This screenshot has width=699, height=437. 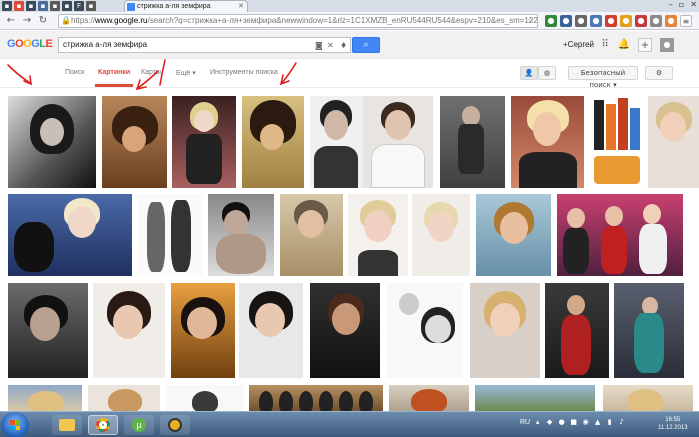 What do you see at coordinates (529, 73) in the screenshot?
I see `private-results-icon: 👤` at bounding box center [529, 73].